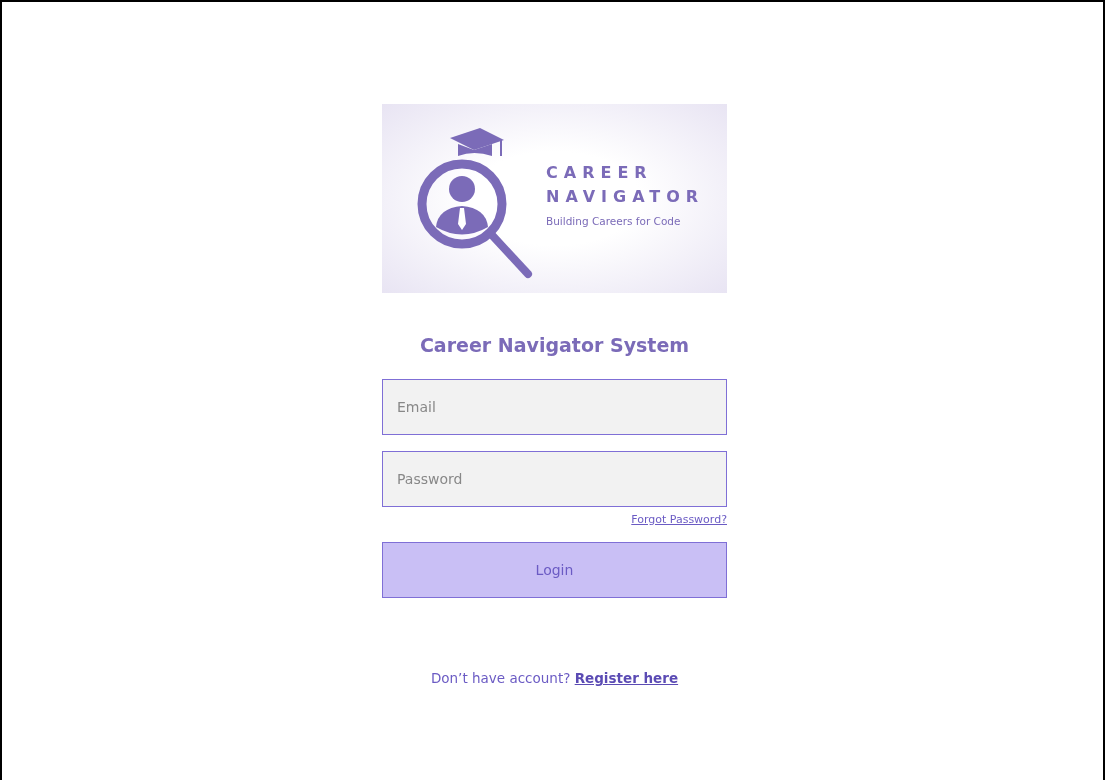 This screenshot has width=1105, height=780. I want to click on logo-wordmark: NAVIGATOR, so click(625, 196).